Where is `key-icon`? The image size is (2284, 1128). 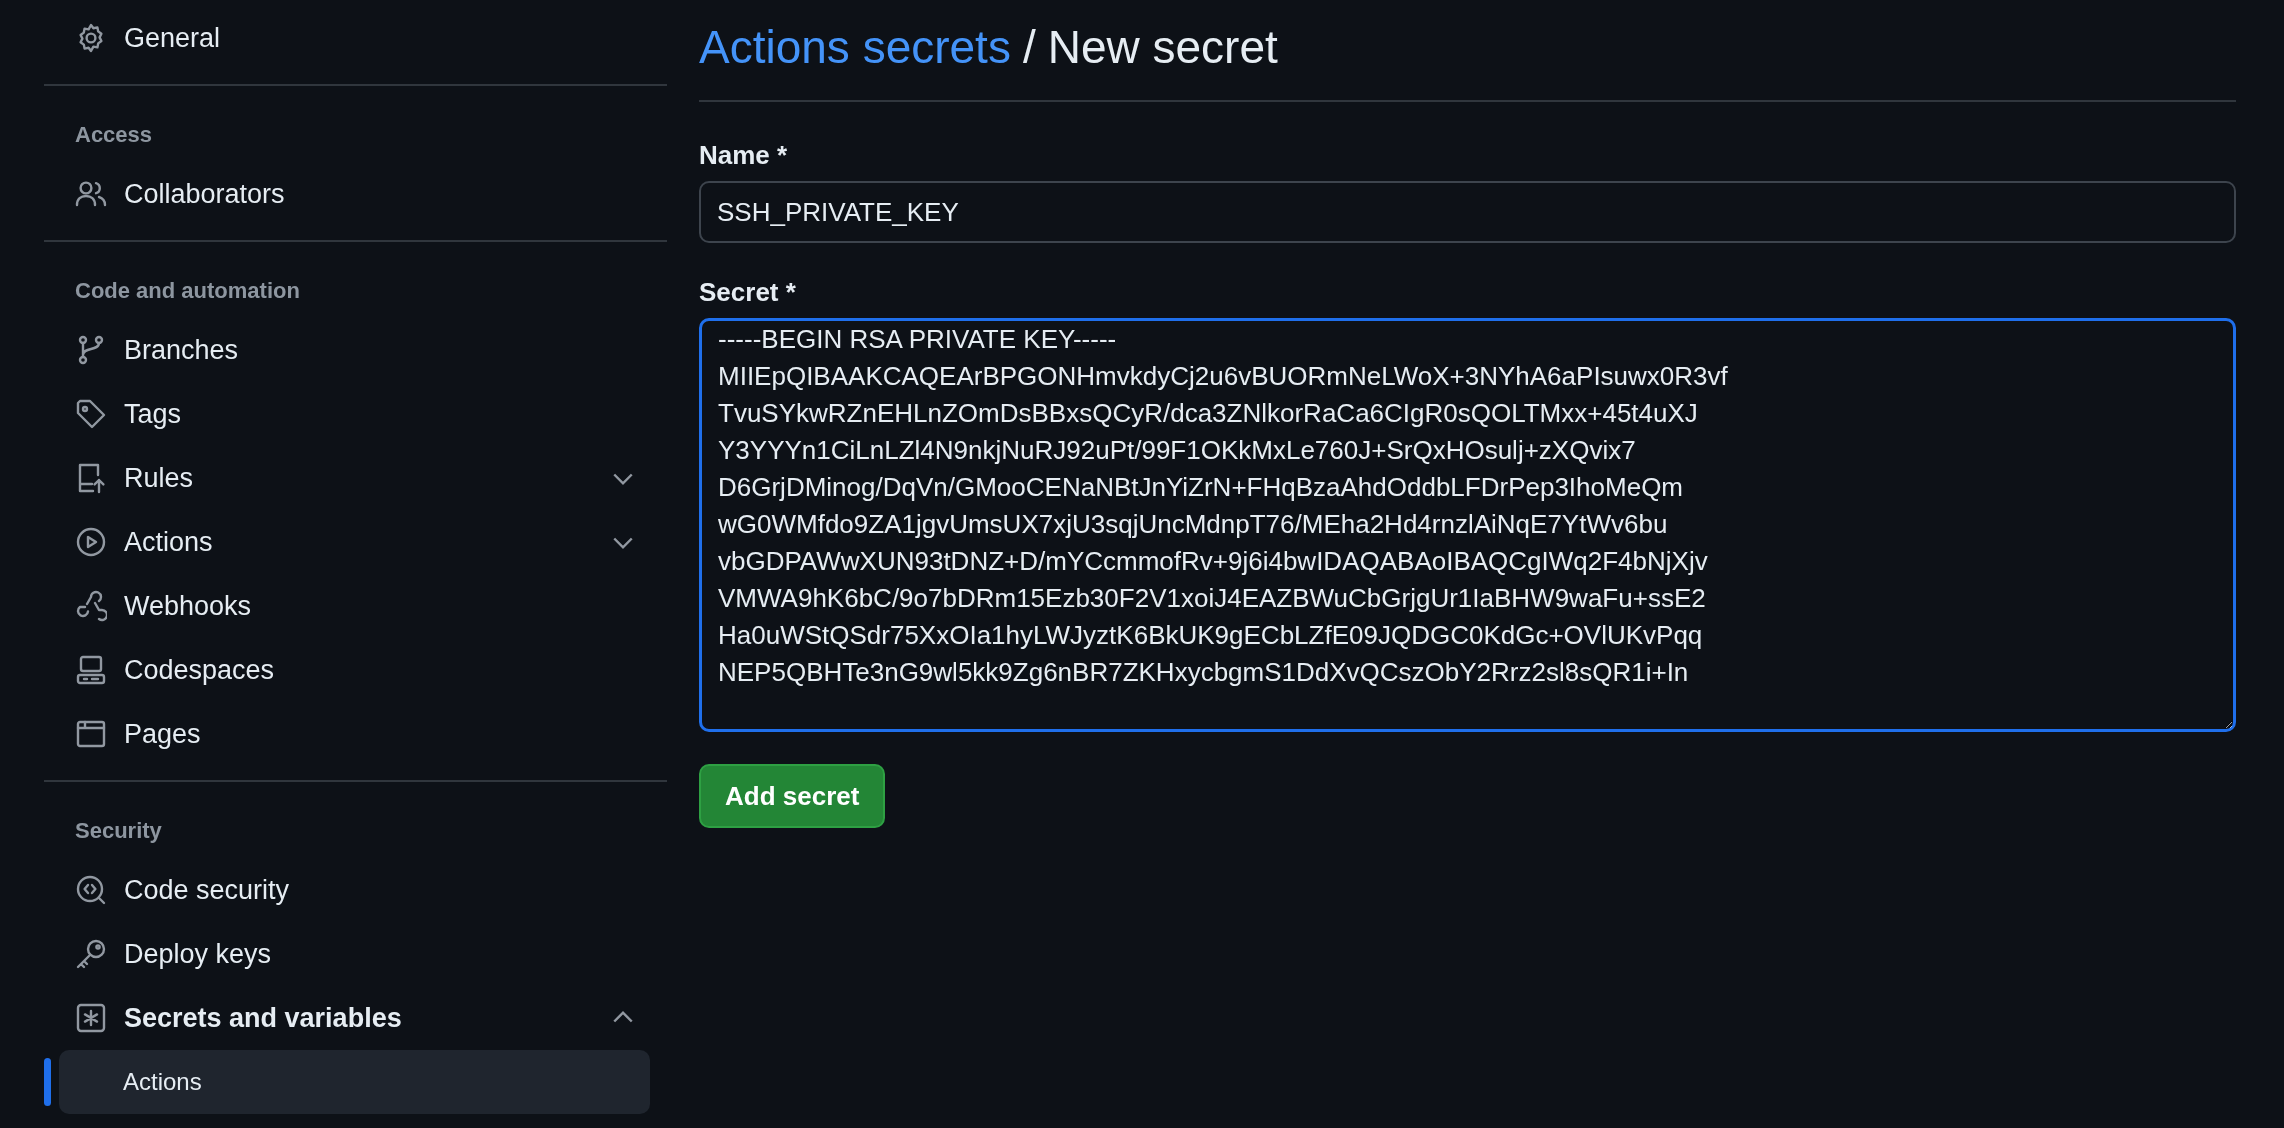 key-icon is located at coordinates (91, 954).